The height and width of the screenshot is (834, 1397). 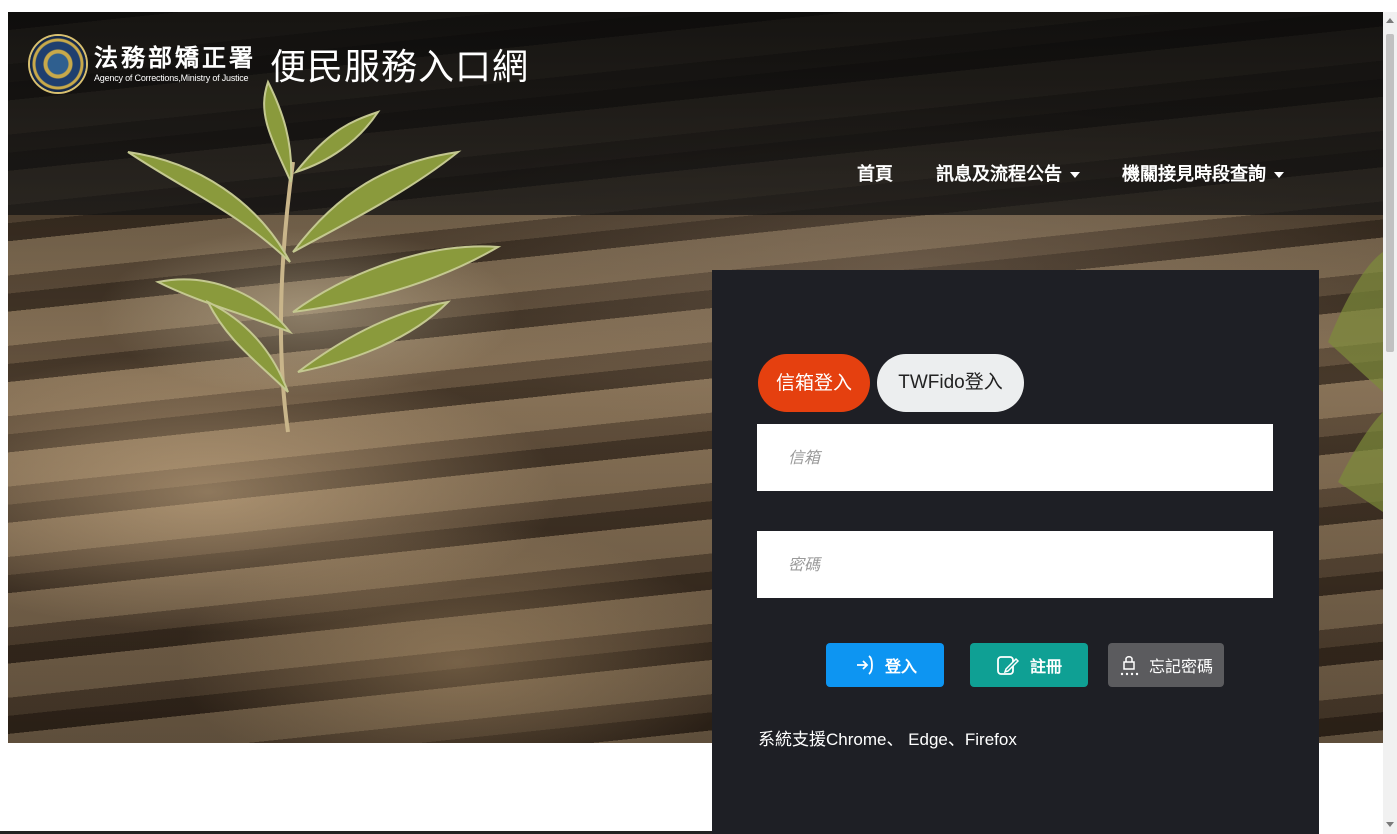 I want to click on scroll-up-icon, so click(x=1390, y=20).